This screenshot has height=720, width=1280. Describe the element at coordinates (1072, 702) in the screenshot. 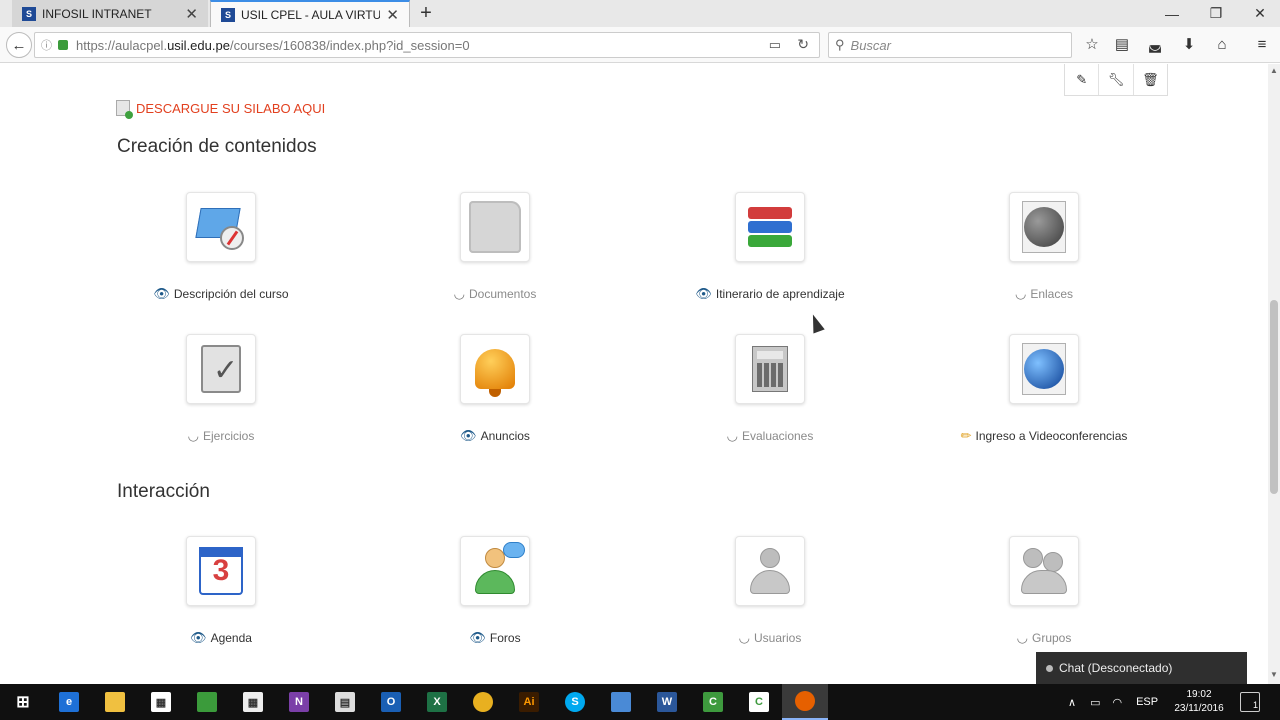

I see `tray-expand-icon: ∧` at that location.